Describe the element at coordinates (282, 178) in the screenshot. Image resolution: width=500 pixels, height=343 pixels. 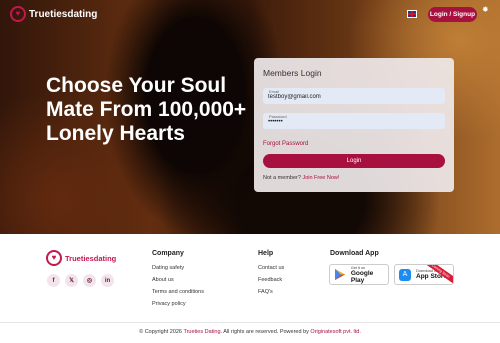
I see `member-prompt-text: Not a member?` at that location.